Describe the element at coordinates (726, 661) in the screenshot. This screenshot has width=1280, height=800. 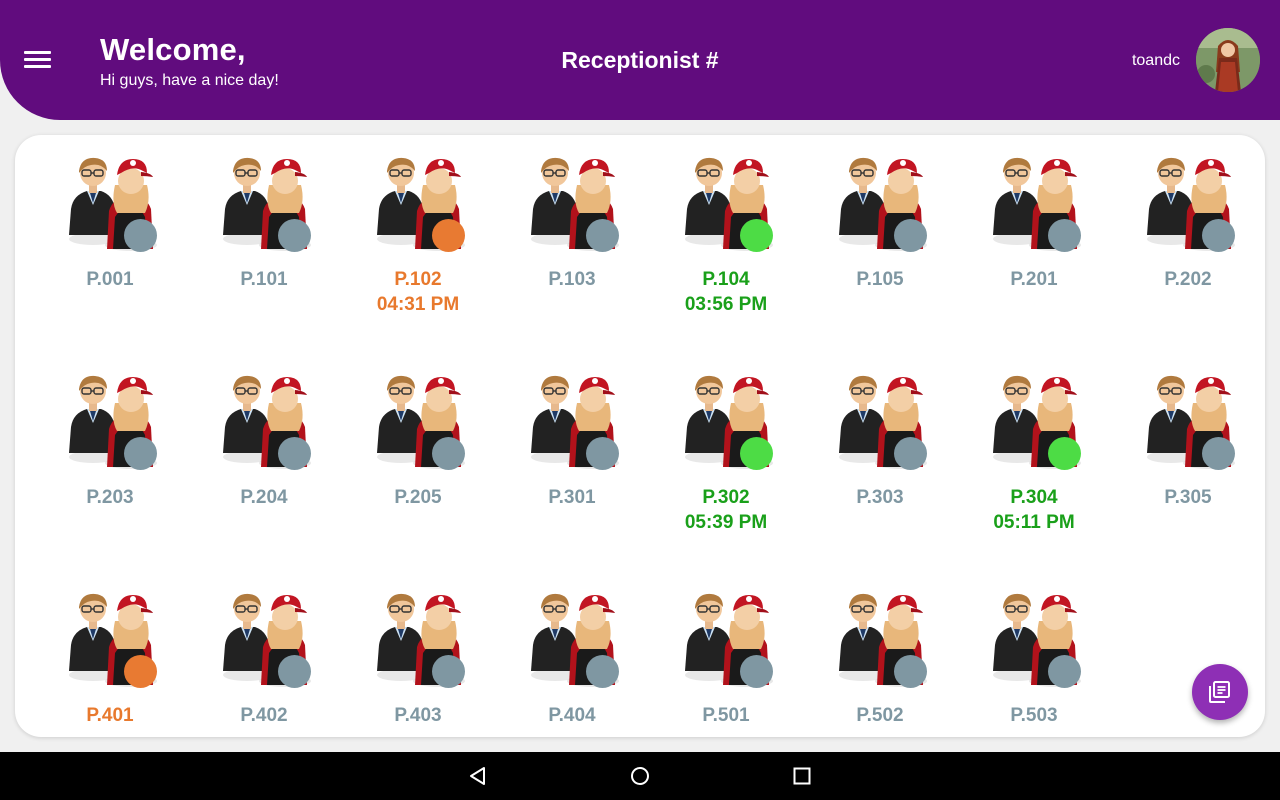
I see `room-tile: P.501` at that location.